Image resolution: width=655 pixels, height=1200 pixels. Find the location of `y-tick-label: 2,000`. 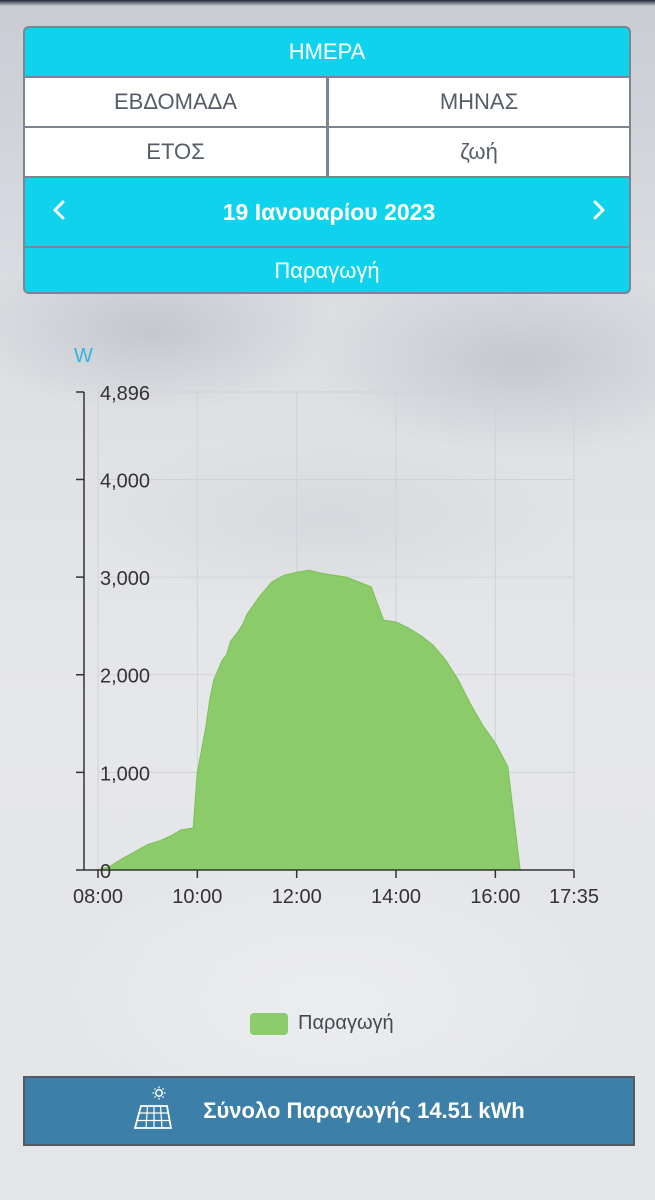

y-tick-label: 2,000 is located at coordinates (125, 677).